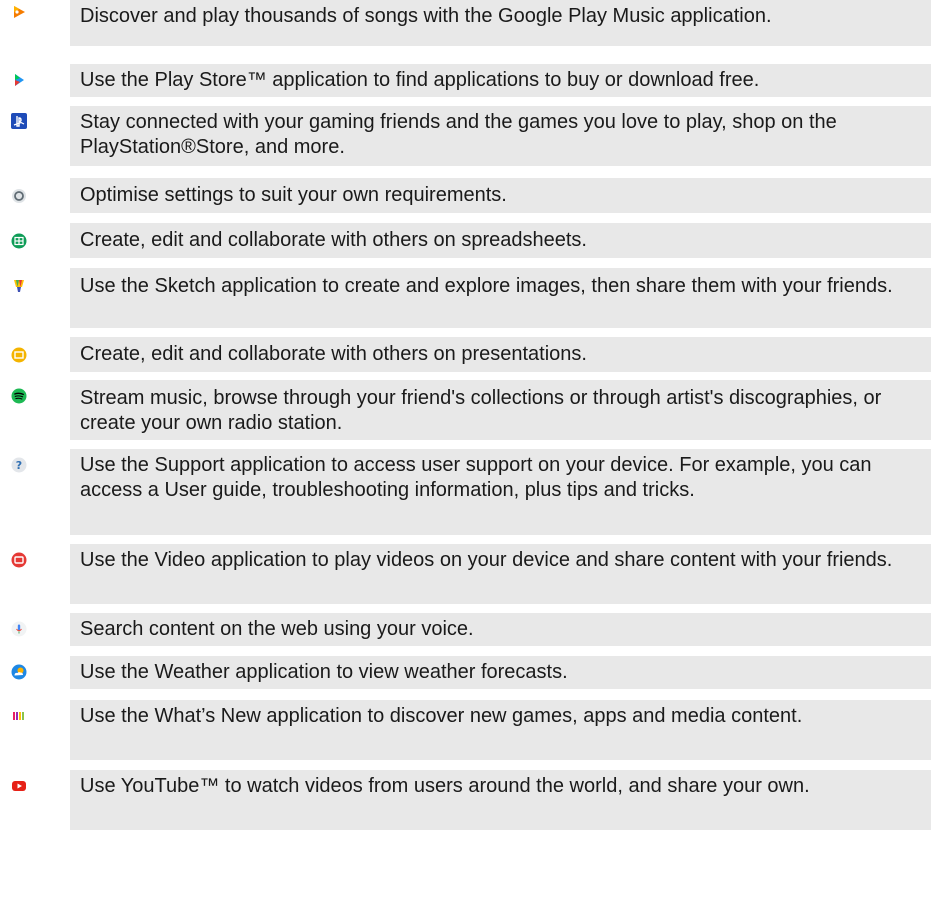 Image resolution: width=951 pixels, height=921 pixels. I want to click on playstation-icon, so click(19, 121).